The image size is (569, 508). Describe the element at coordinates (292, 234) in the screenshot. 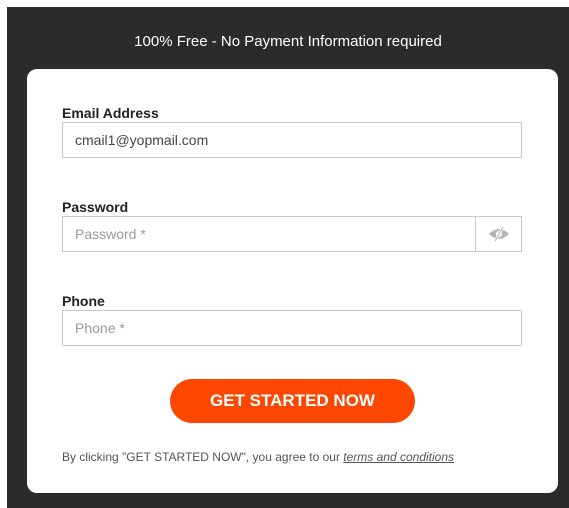

I see `password-field` at that location.